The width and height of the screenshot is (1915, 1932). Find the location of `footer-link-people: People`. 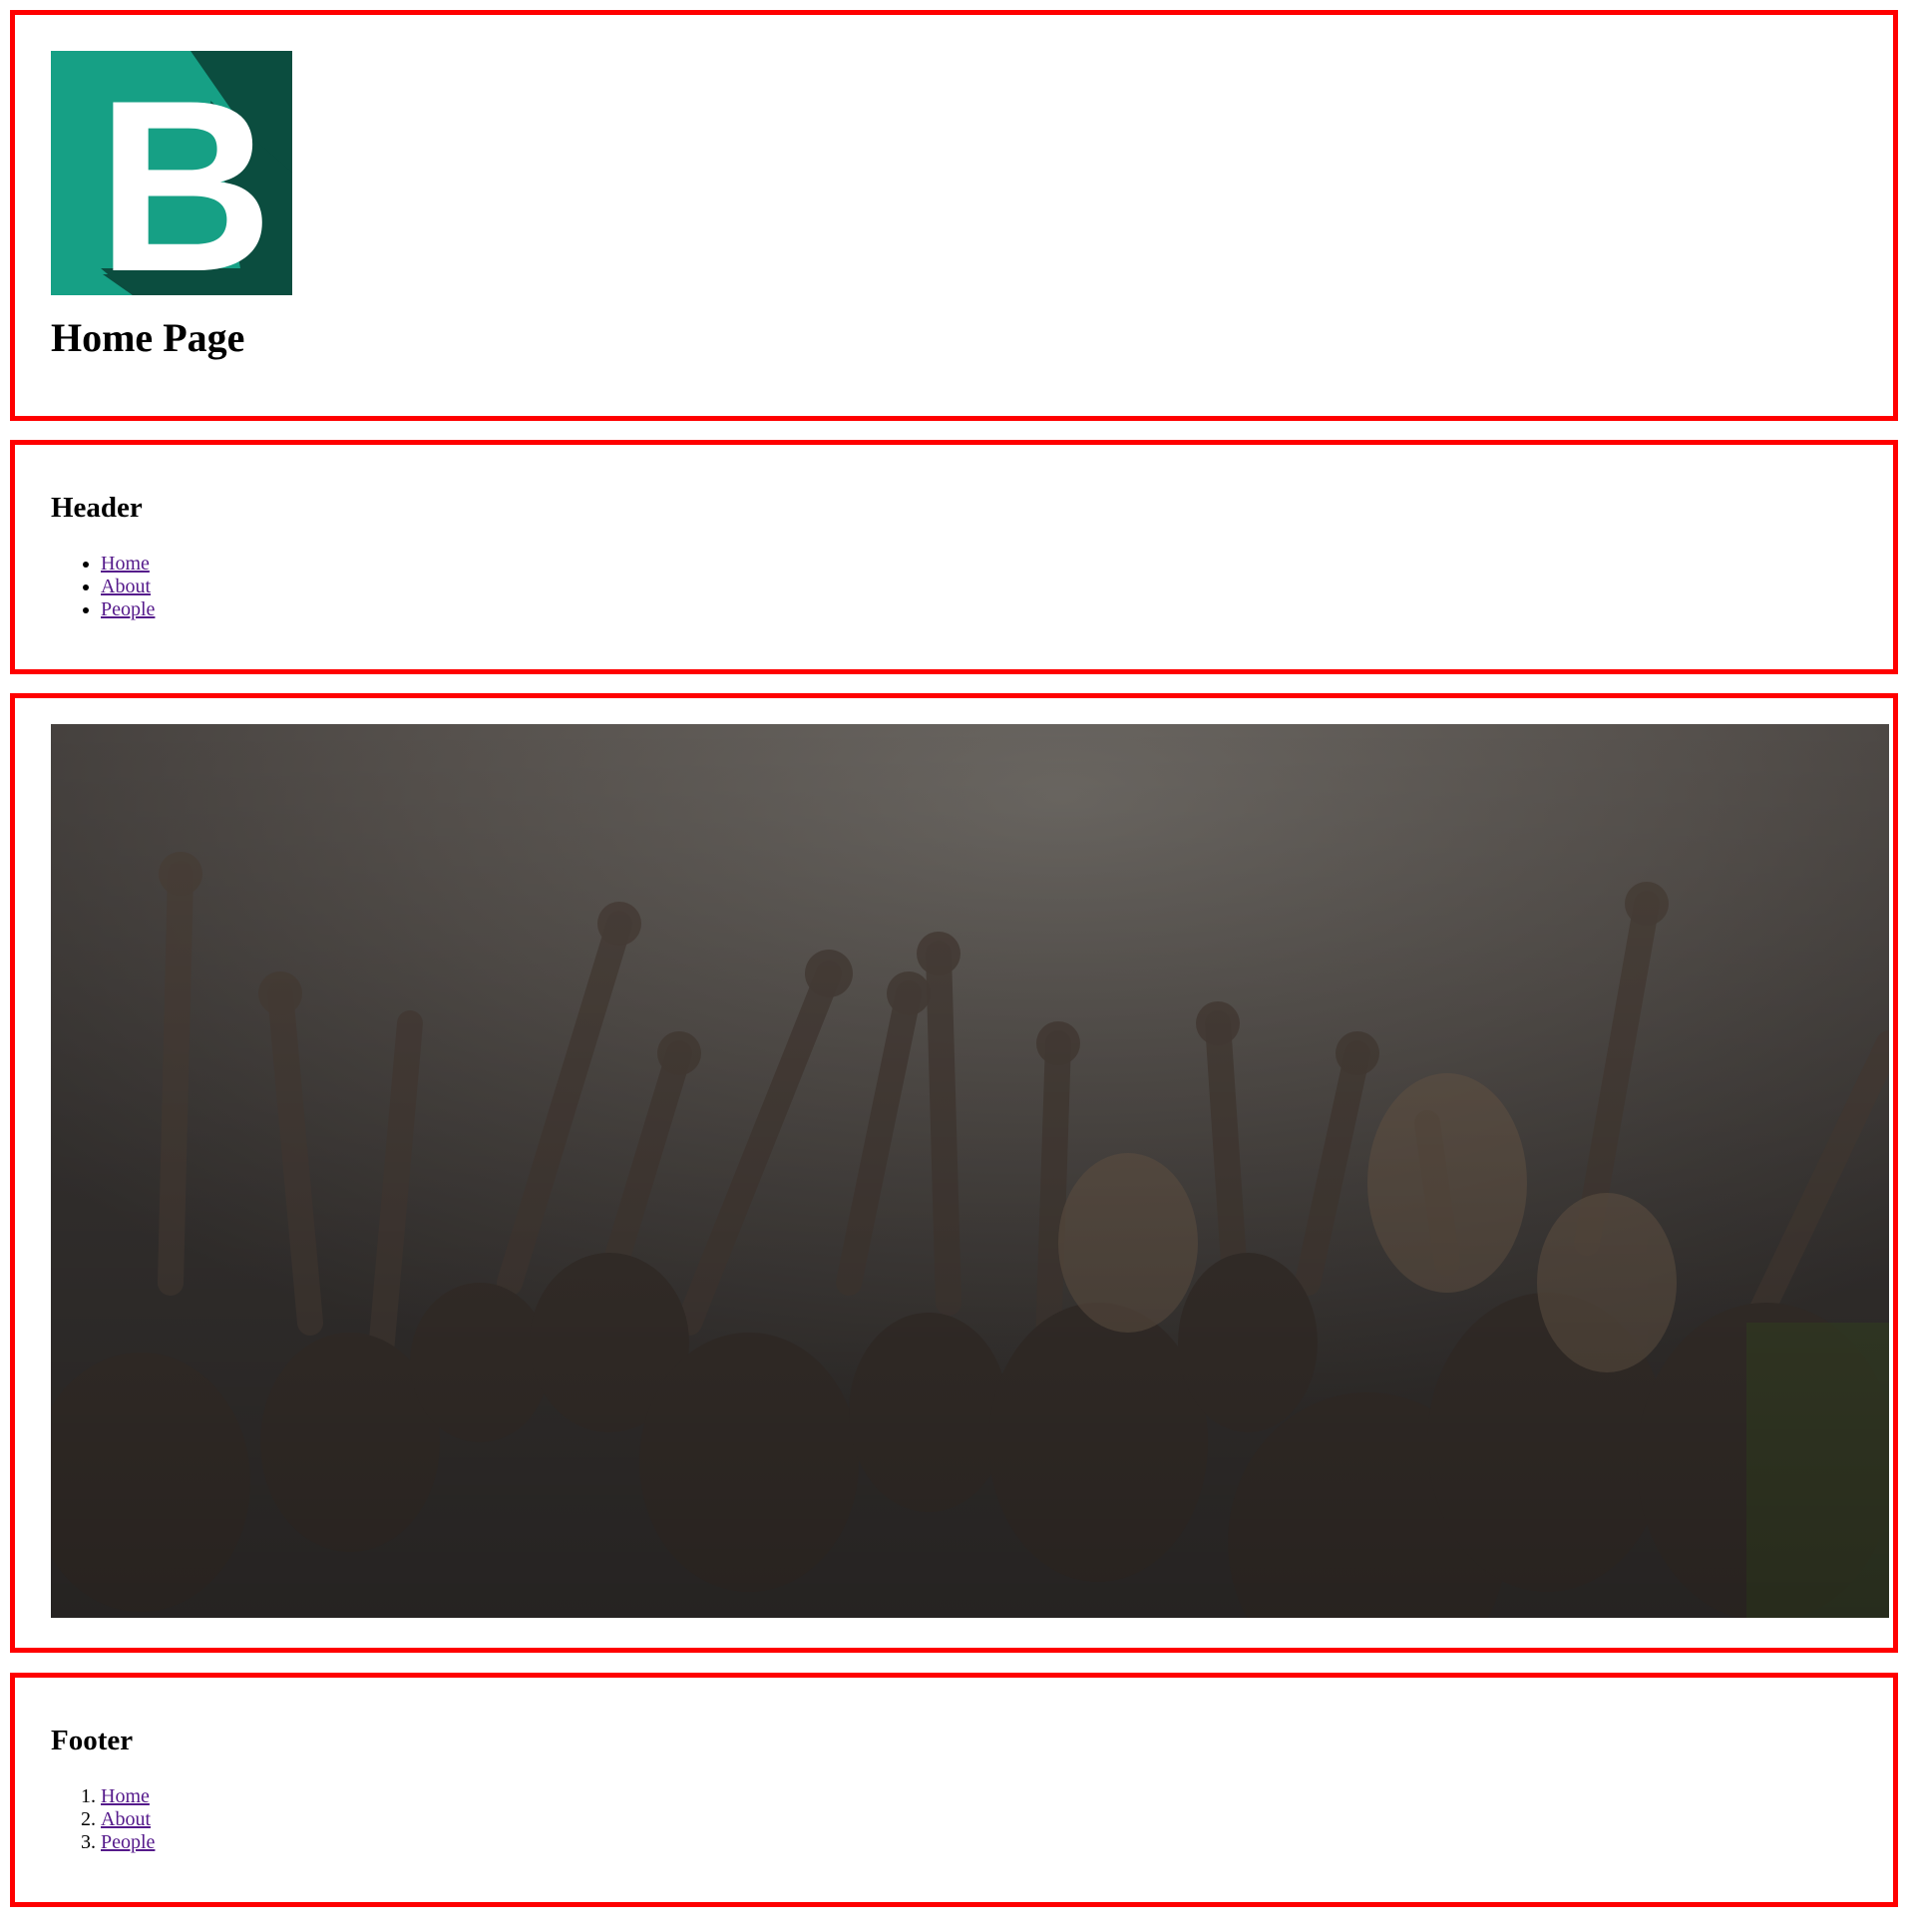

footer-link-people: People is located at coordinates (128, 1842).